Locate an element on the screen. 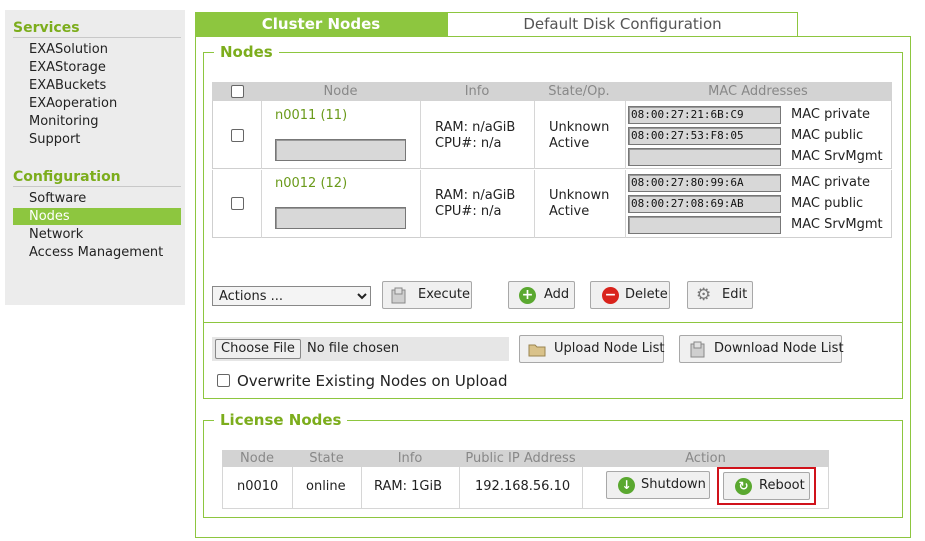 This screenshot has width=925, height=541. delete-button: − Delete is located at coordinates (630, 295).